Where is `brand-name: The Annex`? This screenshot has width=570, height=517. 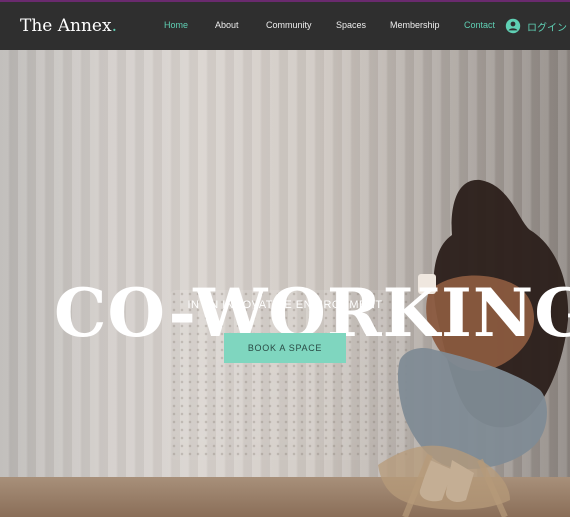
brand-name: The Annex is located at coordinates (66, 26).